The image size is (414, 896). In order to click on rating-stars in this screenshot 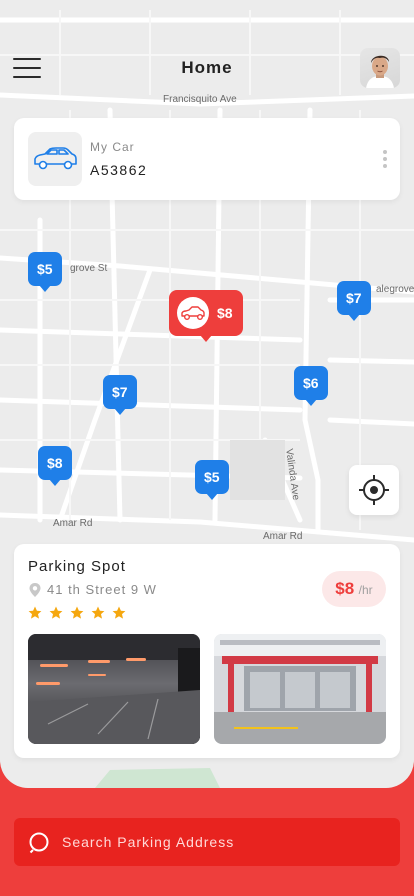, I will do `click(77, 612)`.